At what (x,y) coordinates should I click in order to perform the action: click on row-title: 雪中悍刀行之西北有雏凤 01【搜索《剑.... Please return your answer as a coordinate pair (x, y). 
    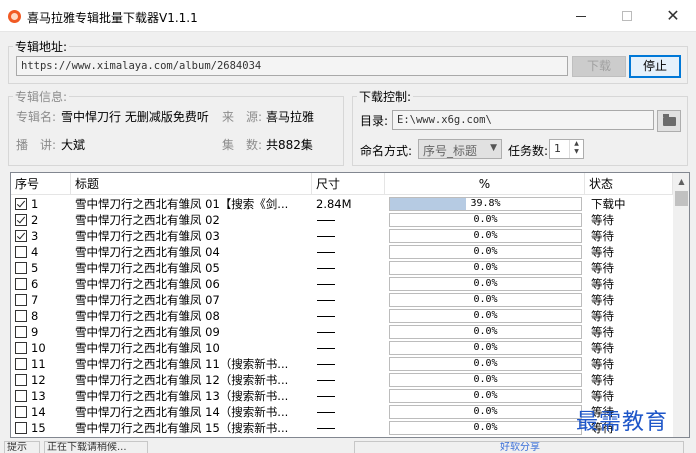
    Looking at the image, I should click on (182, 204).